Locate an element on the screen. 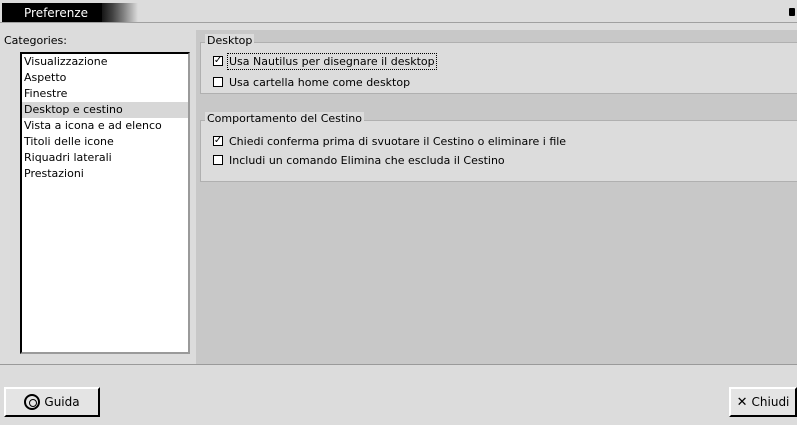 The height and width of the screenshot is (425, 797). window-title-text: Preferenze is located at coordinates (56, 12).